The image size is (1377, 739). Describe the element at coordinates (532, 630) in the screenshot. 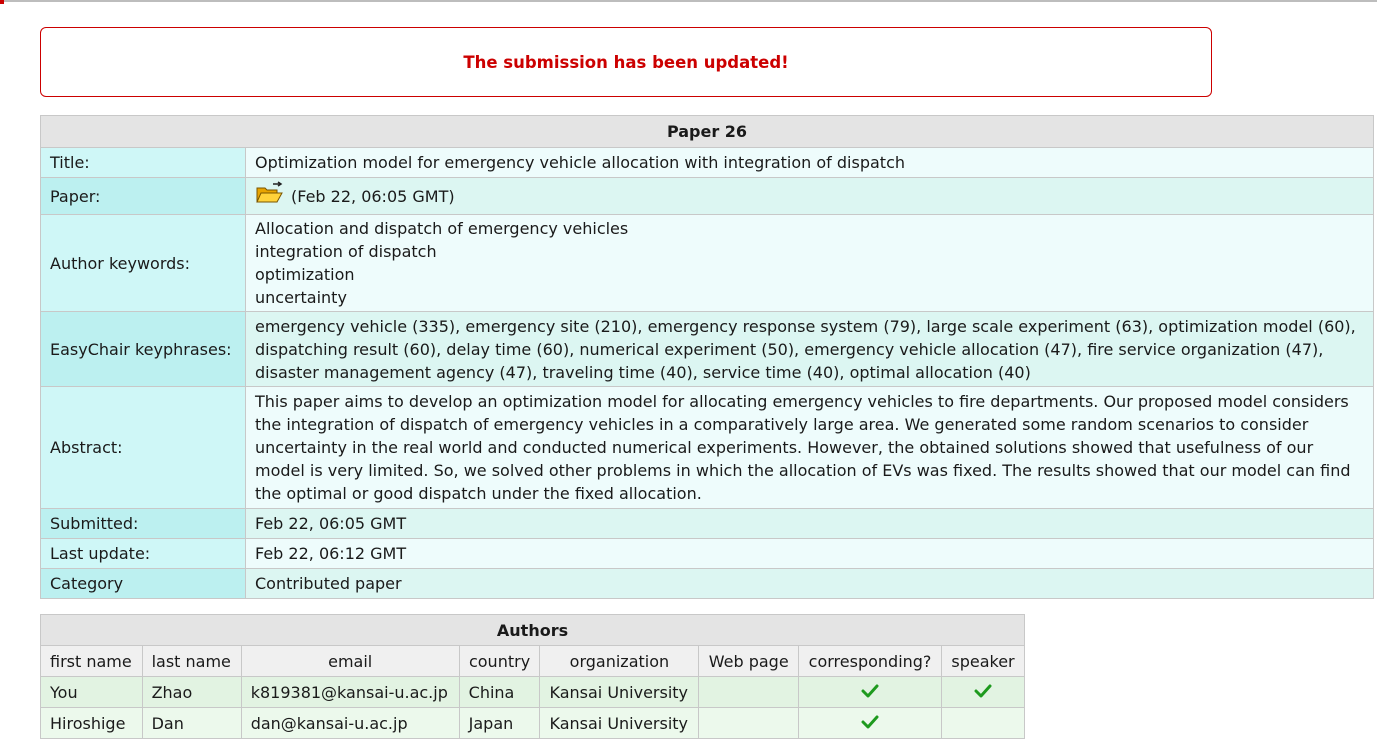

I see `authors-heading: Authors` at that location.